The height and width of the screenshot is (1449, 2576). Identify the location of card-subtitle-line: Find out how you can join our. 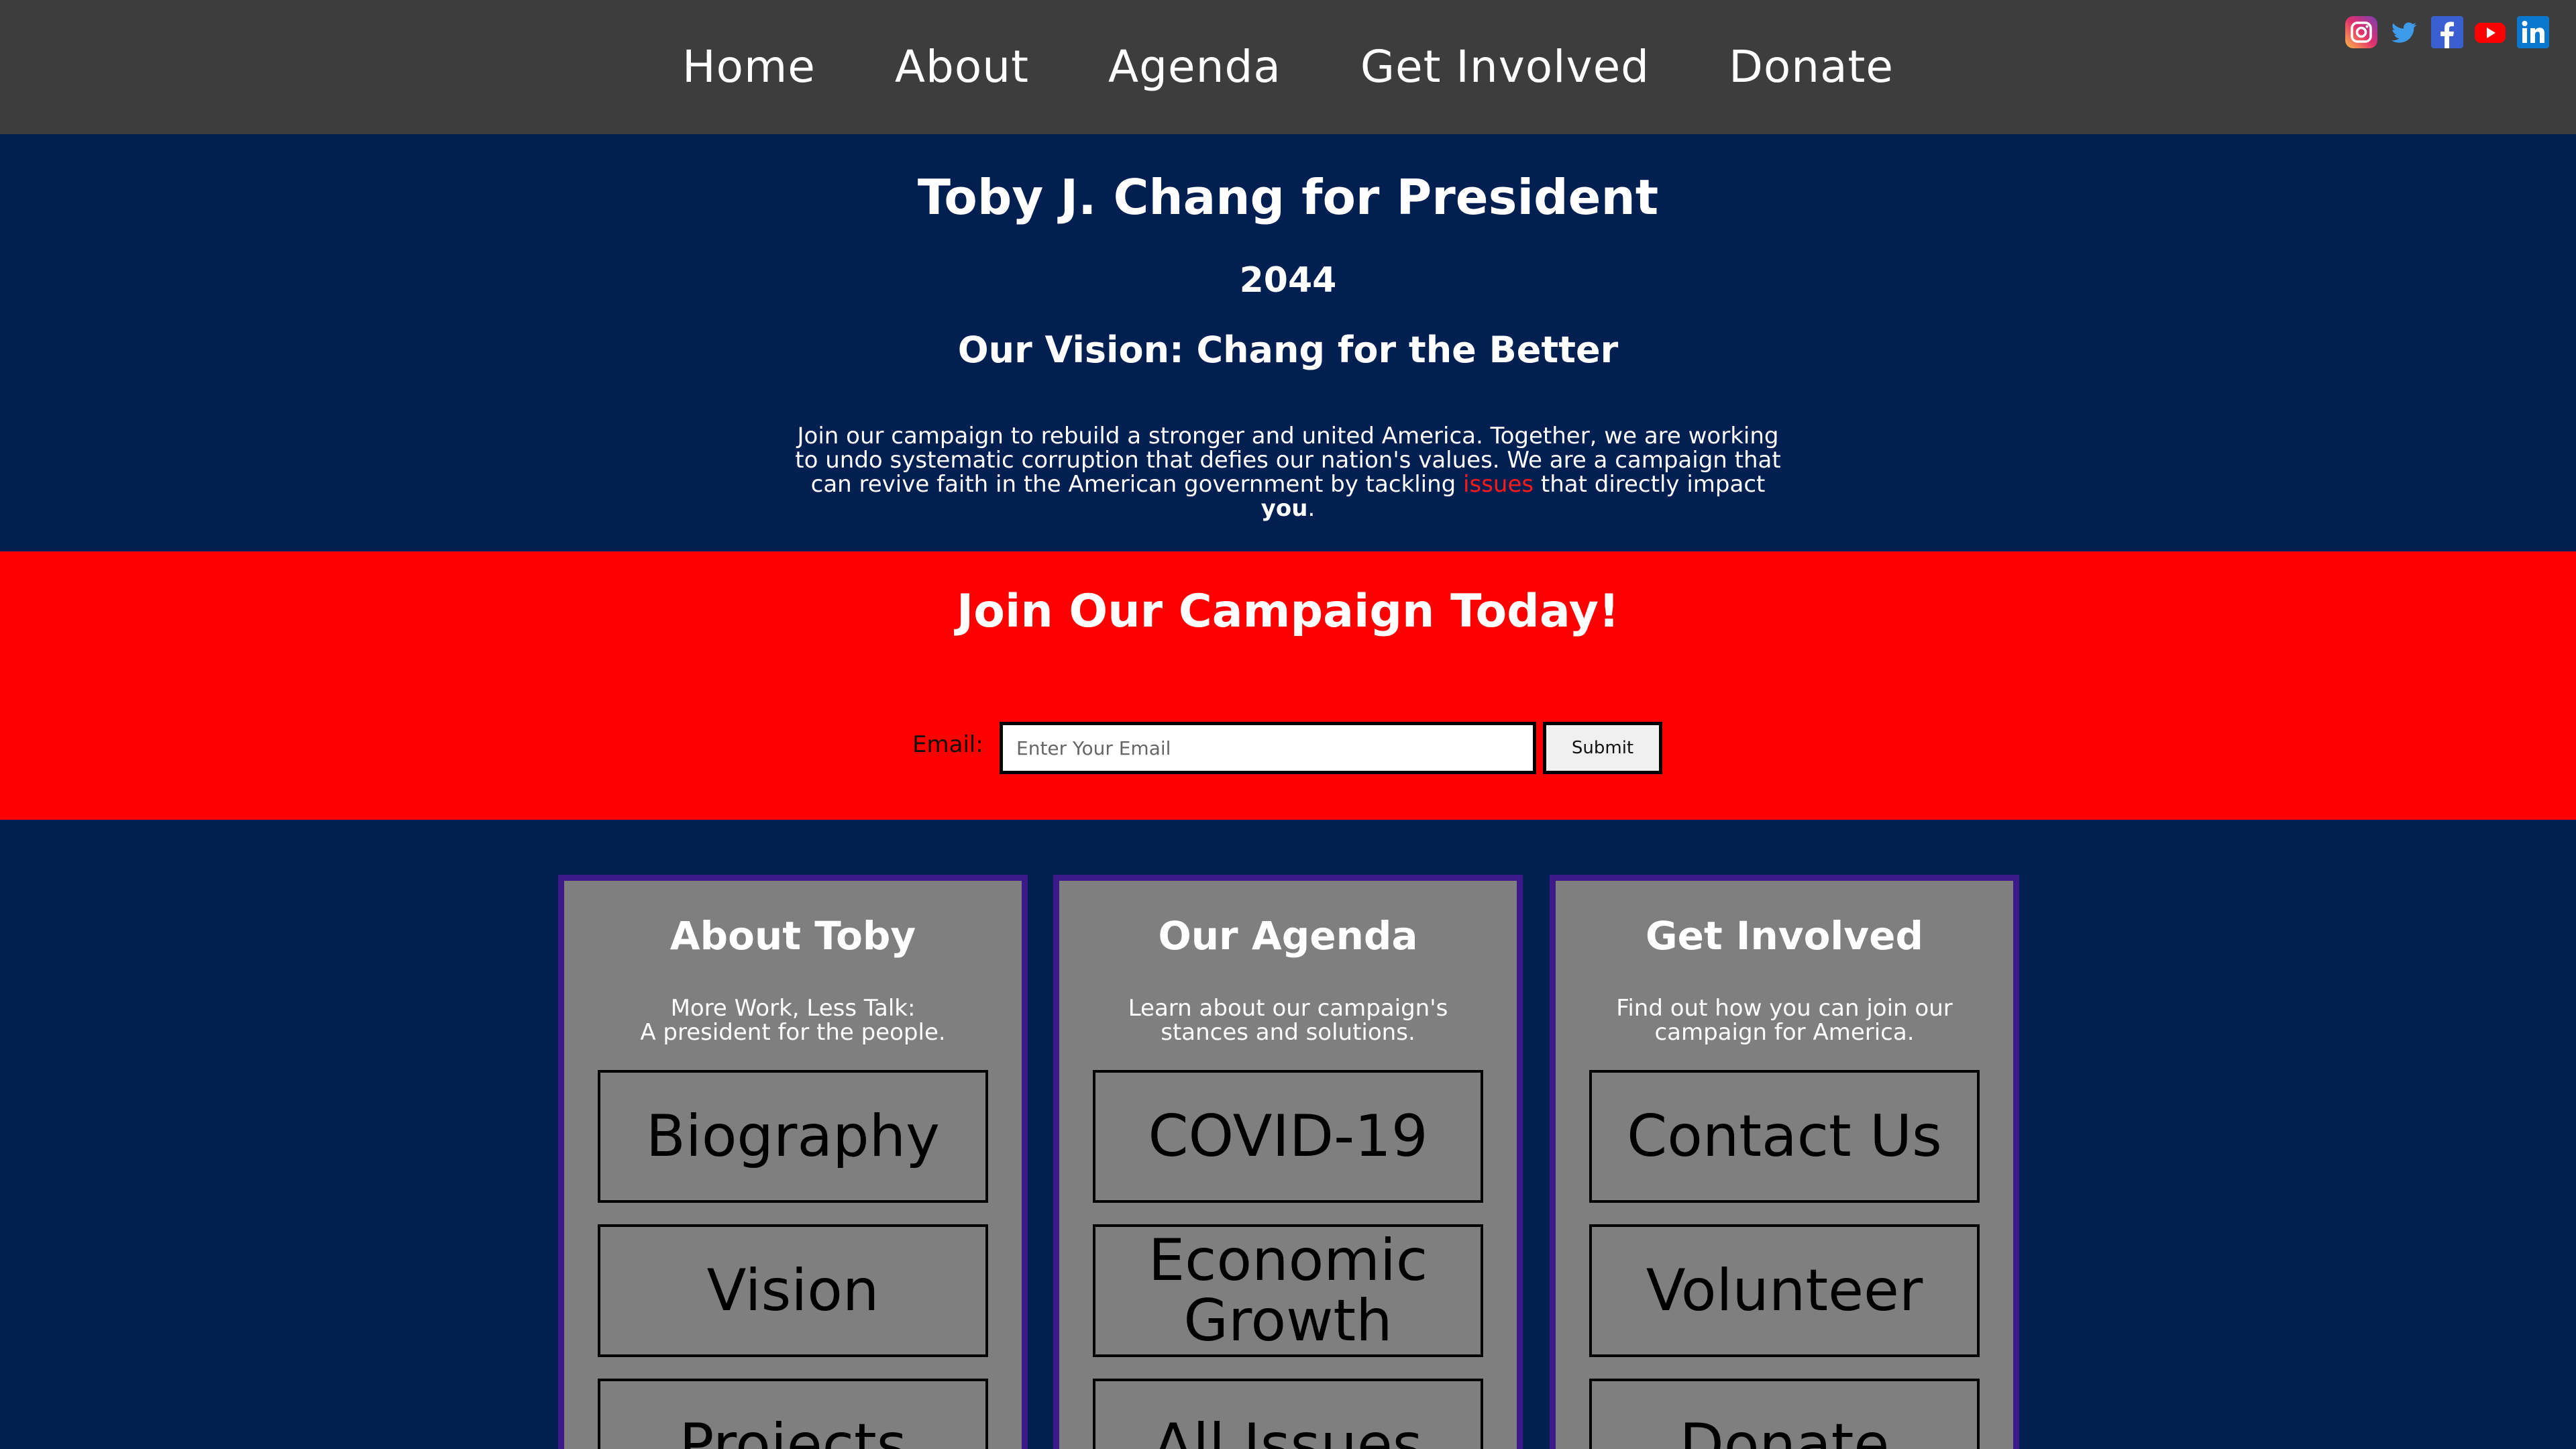
(1784, 1008).